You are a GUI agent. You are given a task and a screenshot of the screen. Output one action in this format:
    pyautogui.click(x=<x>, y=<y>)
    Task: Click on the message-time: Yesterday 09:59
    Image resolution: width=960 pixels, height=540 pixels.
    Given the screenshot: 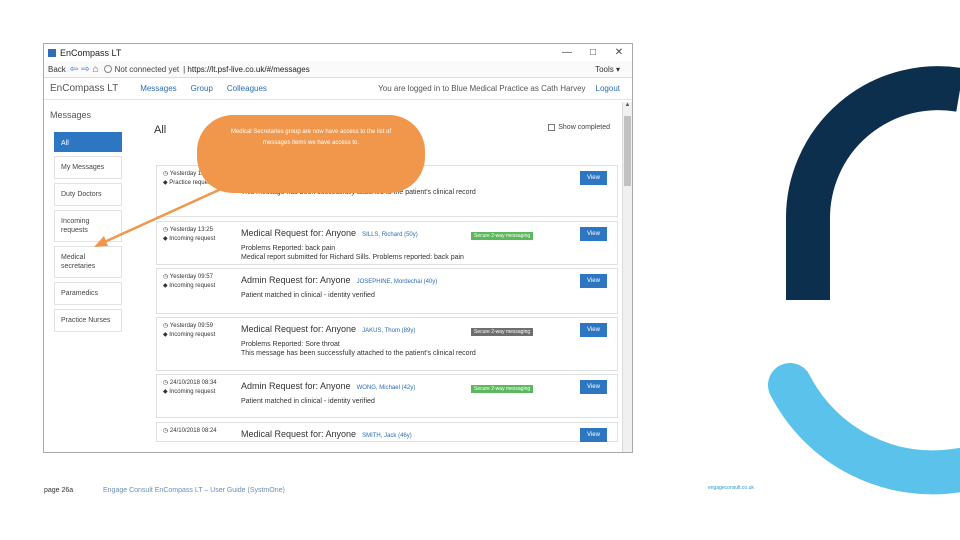 What is the action you would take?
    pyautogui.click(x=191, y=326)
    